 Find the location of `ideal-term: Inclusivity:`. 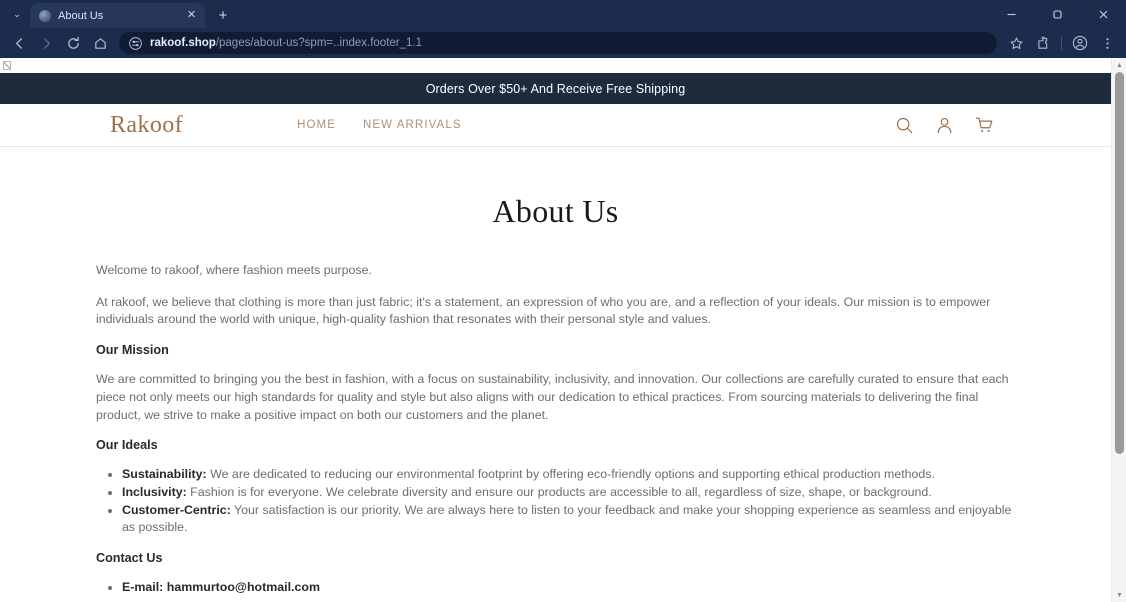

ideal-term: Inclusivity: is located at coordinates (154, 492).